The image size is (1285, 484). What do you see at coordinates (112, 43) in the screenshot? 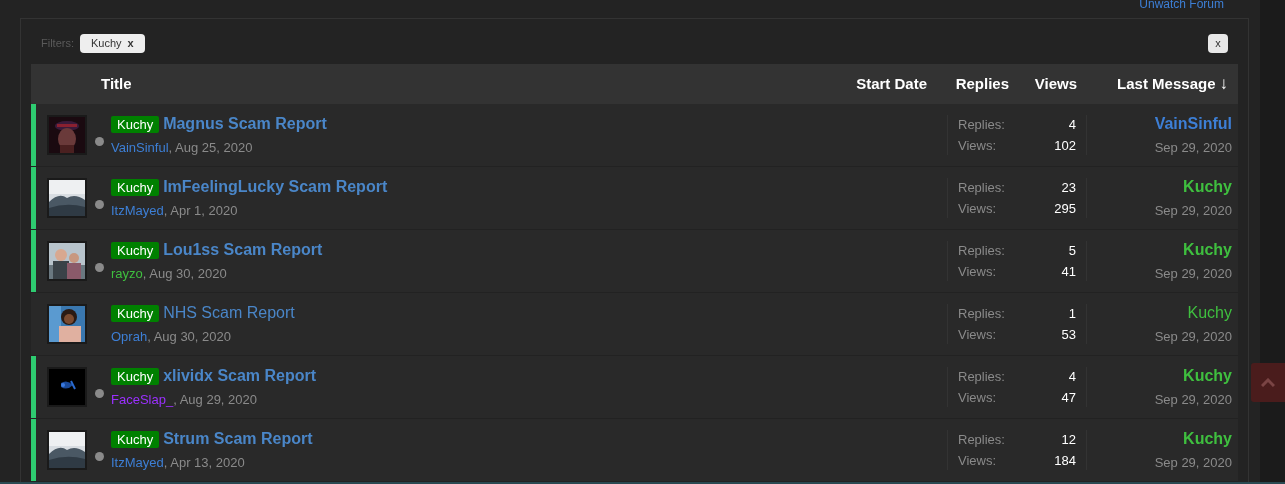
I see `filter-chip: Kuchy x` at bounding box center [112, 43].